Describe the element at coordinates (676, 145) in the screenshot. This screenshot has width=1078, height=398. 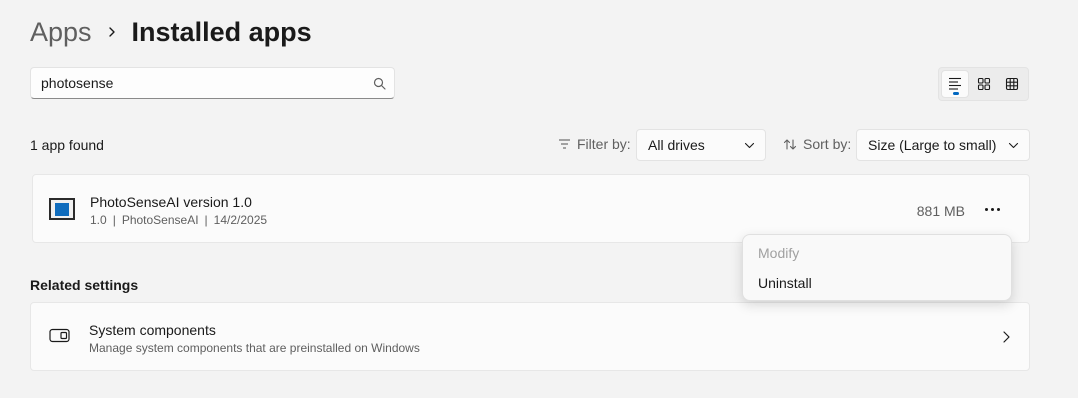
I see `drive-filter-value: All drives` at that location.